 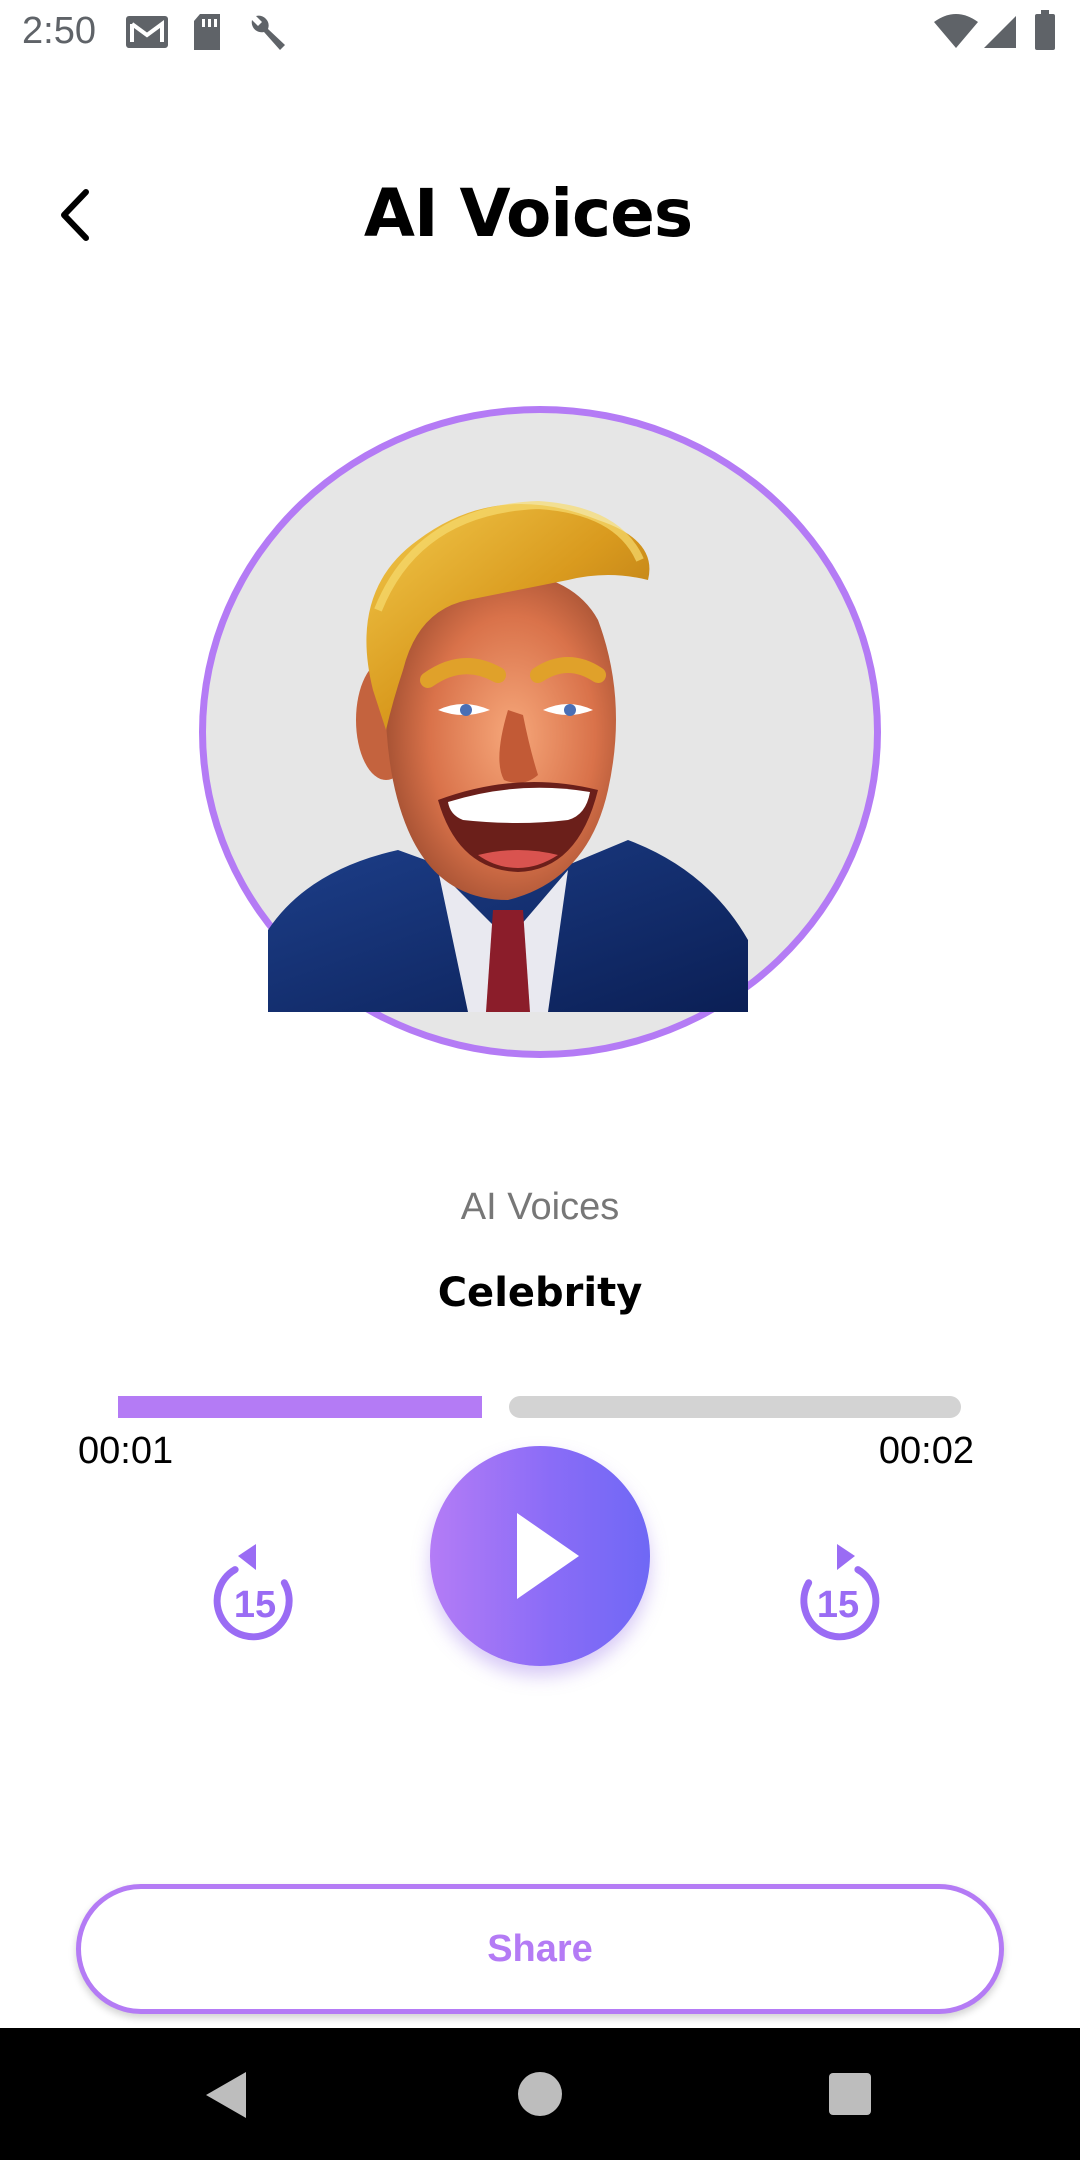 I want to click on play-button, so click(x=540, y=1556).